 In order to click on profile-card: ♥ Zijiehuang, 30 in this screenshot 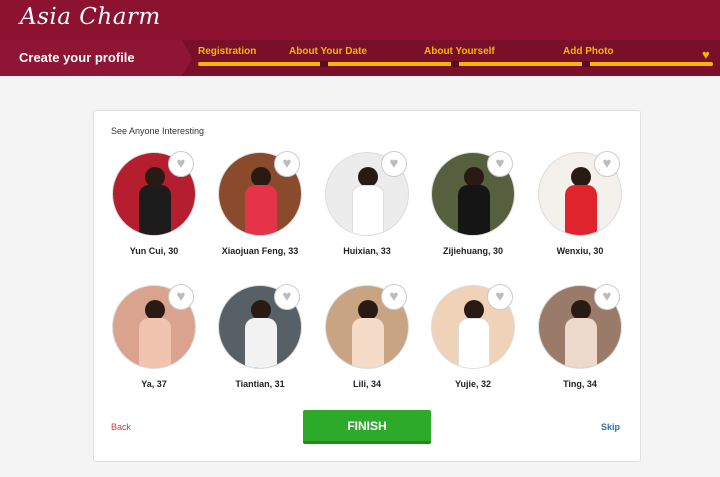, I will do `click(468, 209)`.